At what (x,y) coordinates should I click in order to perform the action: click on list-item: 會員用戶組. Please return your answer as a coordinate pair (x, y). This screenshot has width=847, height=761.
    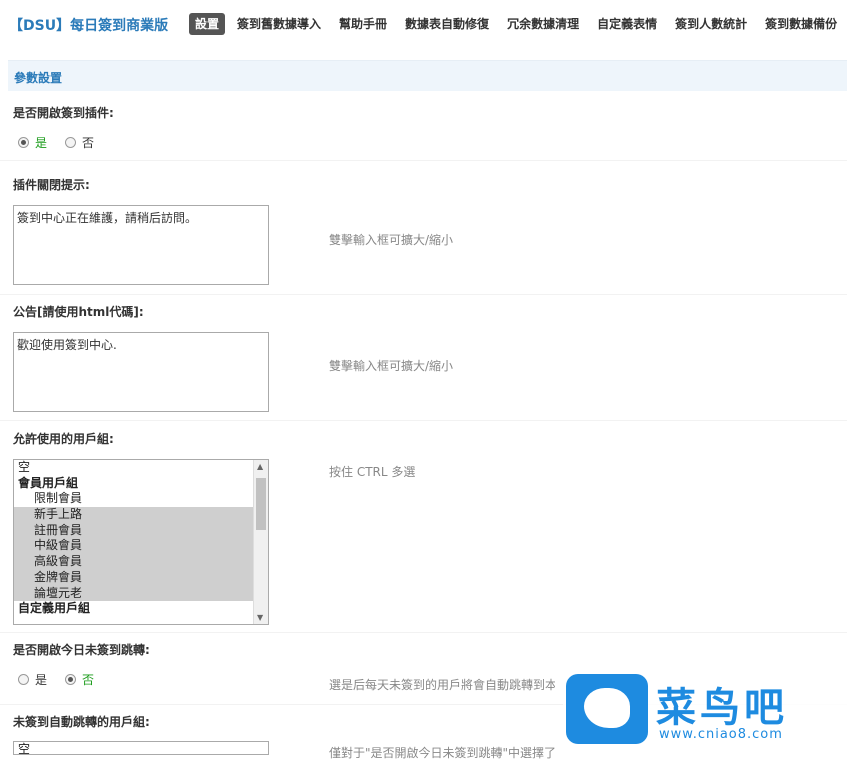
    Looking at the image, I should click on (141, 484).